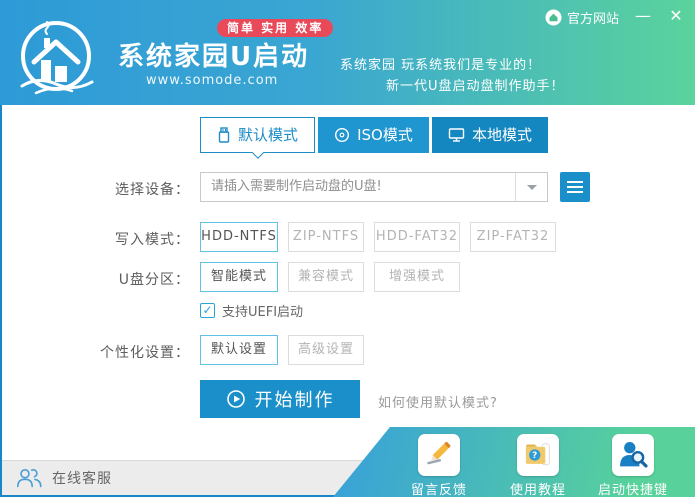  I want to click on tutorial-button: ? 使用教程, so click(538, 465).